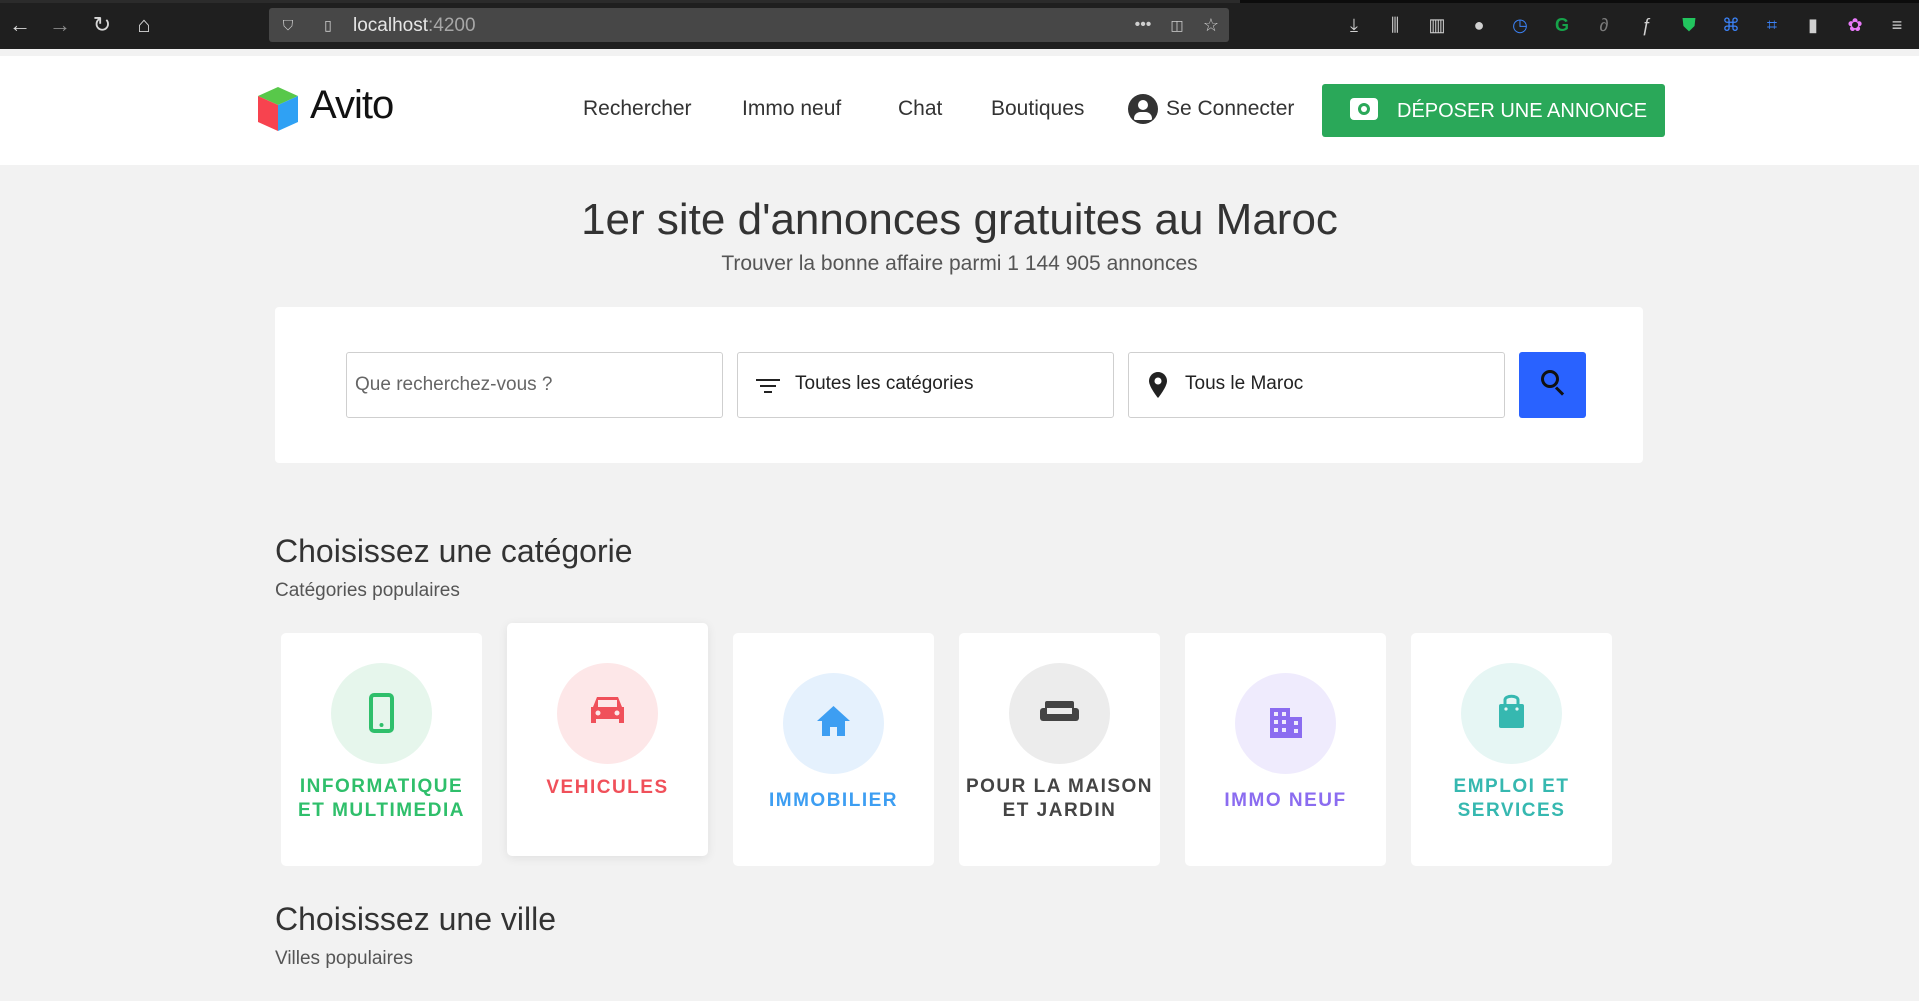 The height and width of the screenshot is (1001, 1919). Describe the element at coordinates (637, 109) in the screenshot. I see `nav-rechercher: Rechercher` at that location.